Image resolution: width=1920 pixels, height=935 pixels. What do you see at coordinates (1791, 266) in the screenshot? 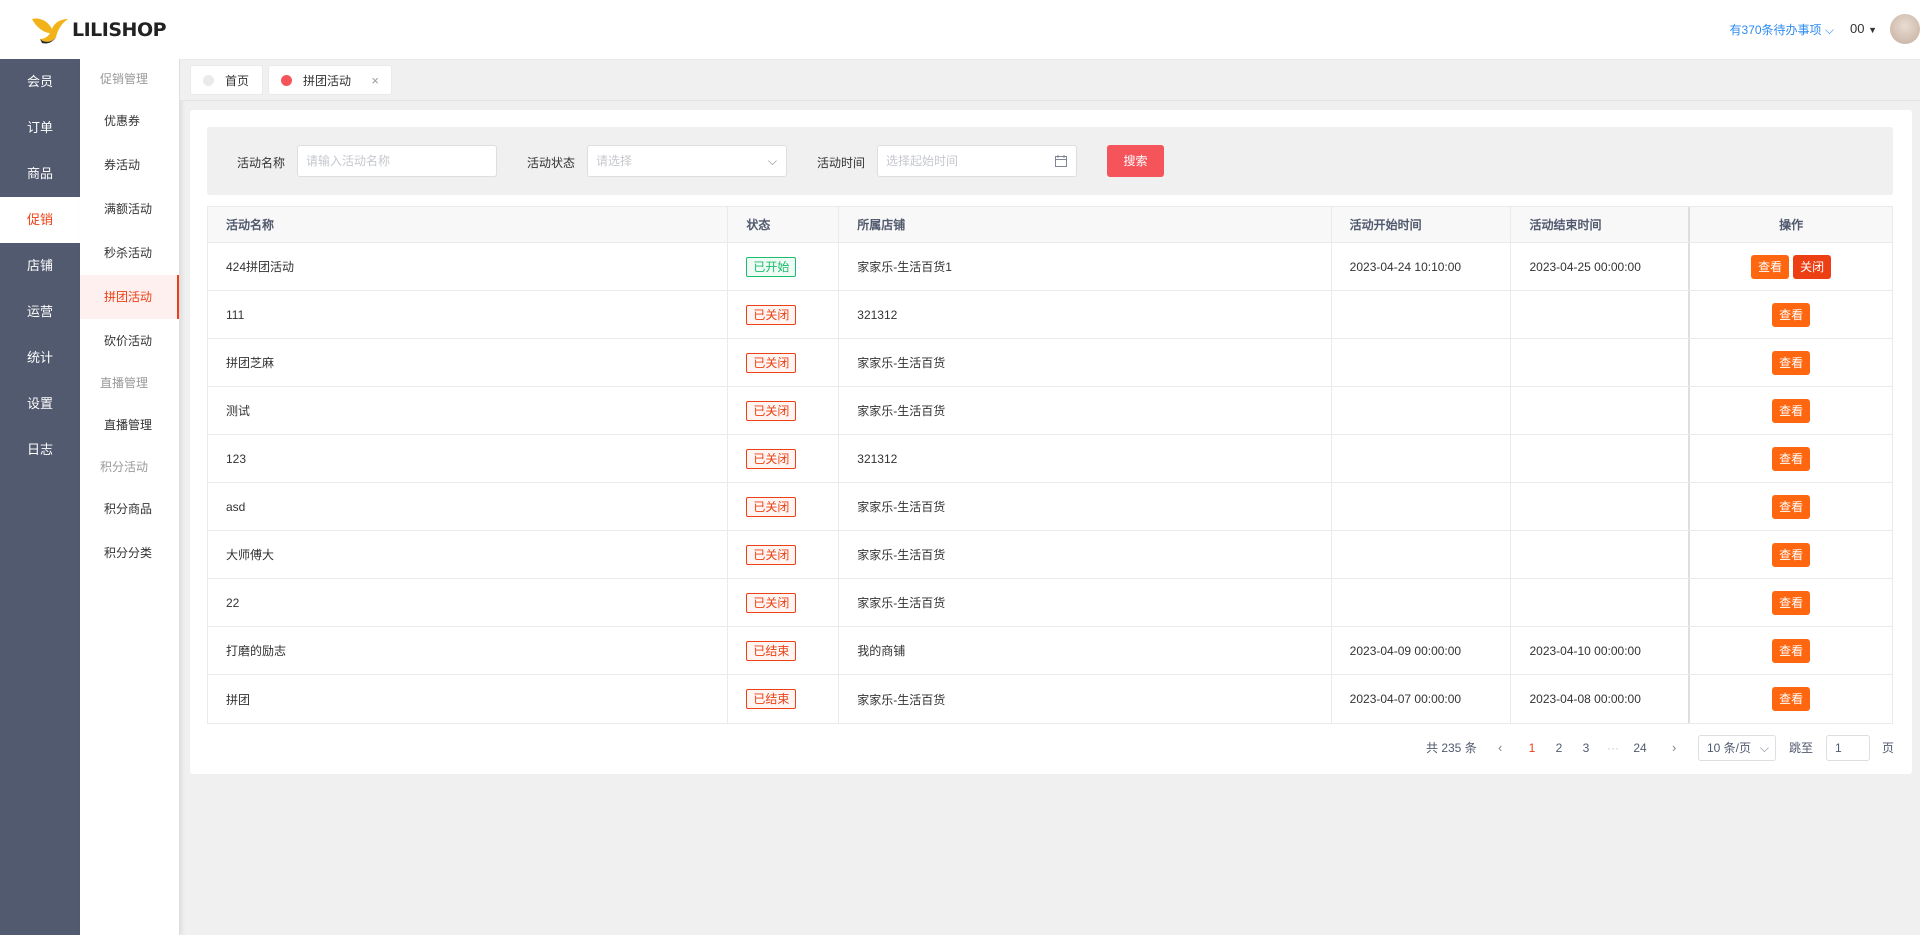
I see `cell-actions: 查看 关闭` at bounding box center [1791, 266].